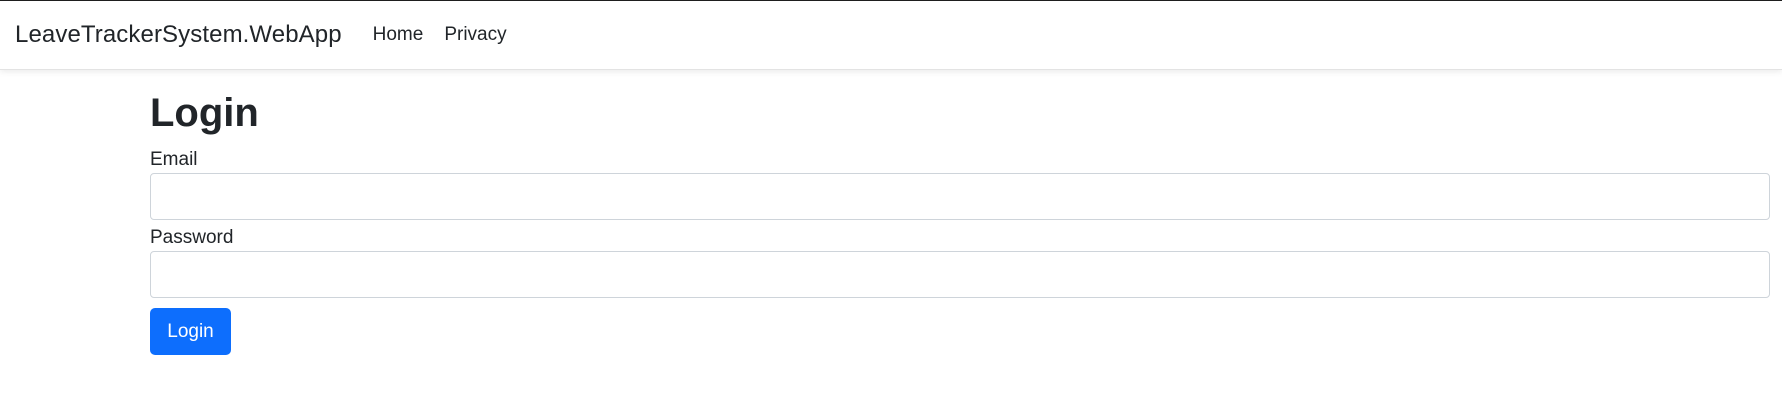 The width and height of the screenshot is (1782, 401). Describe the element at coordinates (204, 113) in the screenshot. I see `page-title: Login` at that location.